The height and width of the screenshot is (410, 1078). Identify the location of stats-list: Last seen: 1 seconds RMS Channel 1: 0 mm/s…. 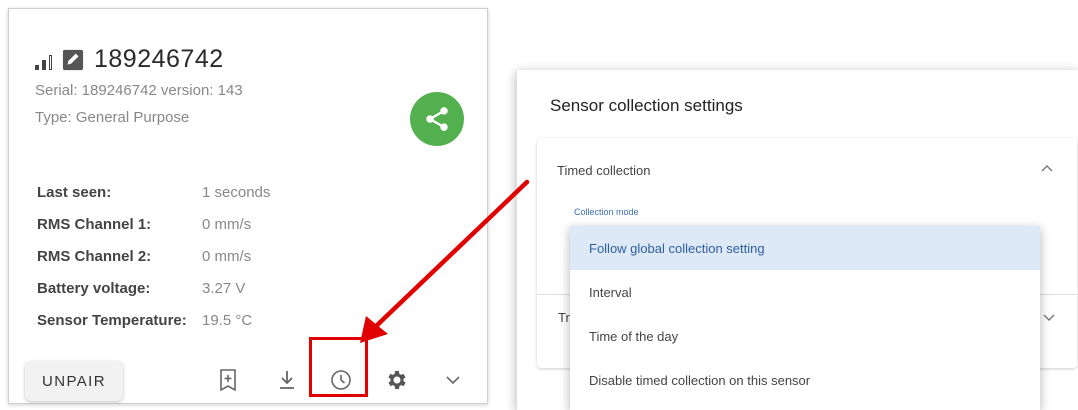
(153, 256).